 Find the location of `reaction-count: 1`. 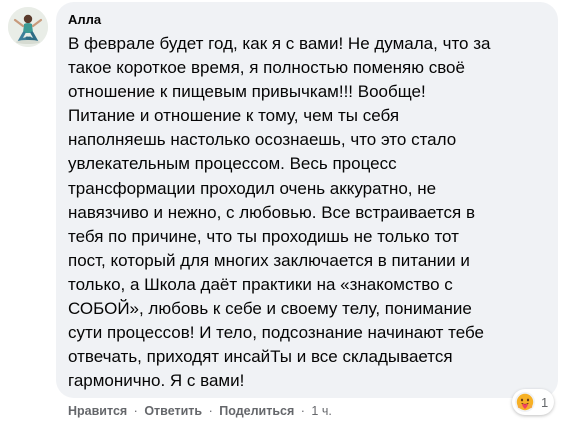

reaction-count: 1 is located at coordinates (545, 402).